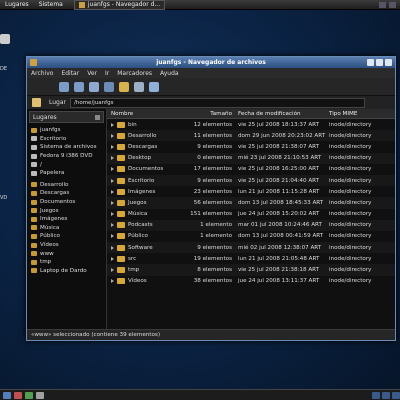  What do you see at coordinates (132, 258) in the screenshot?
I see `file-name: src` at bounding box center [132, 258].